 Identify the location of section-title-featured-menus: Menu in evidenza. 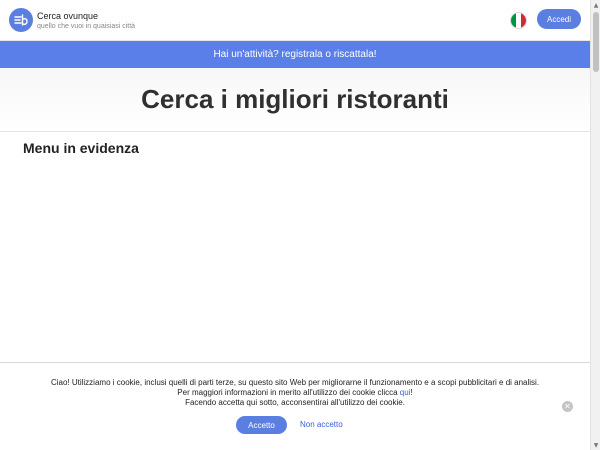
(81, 148).